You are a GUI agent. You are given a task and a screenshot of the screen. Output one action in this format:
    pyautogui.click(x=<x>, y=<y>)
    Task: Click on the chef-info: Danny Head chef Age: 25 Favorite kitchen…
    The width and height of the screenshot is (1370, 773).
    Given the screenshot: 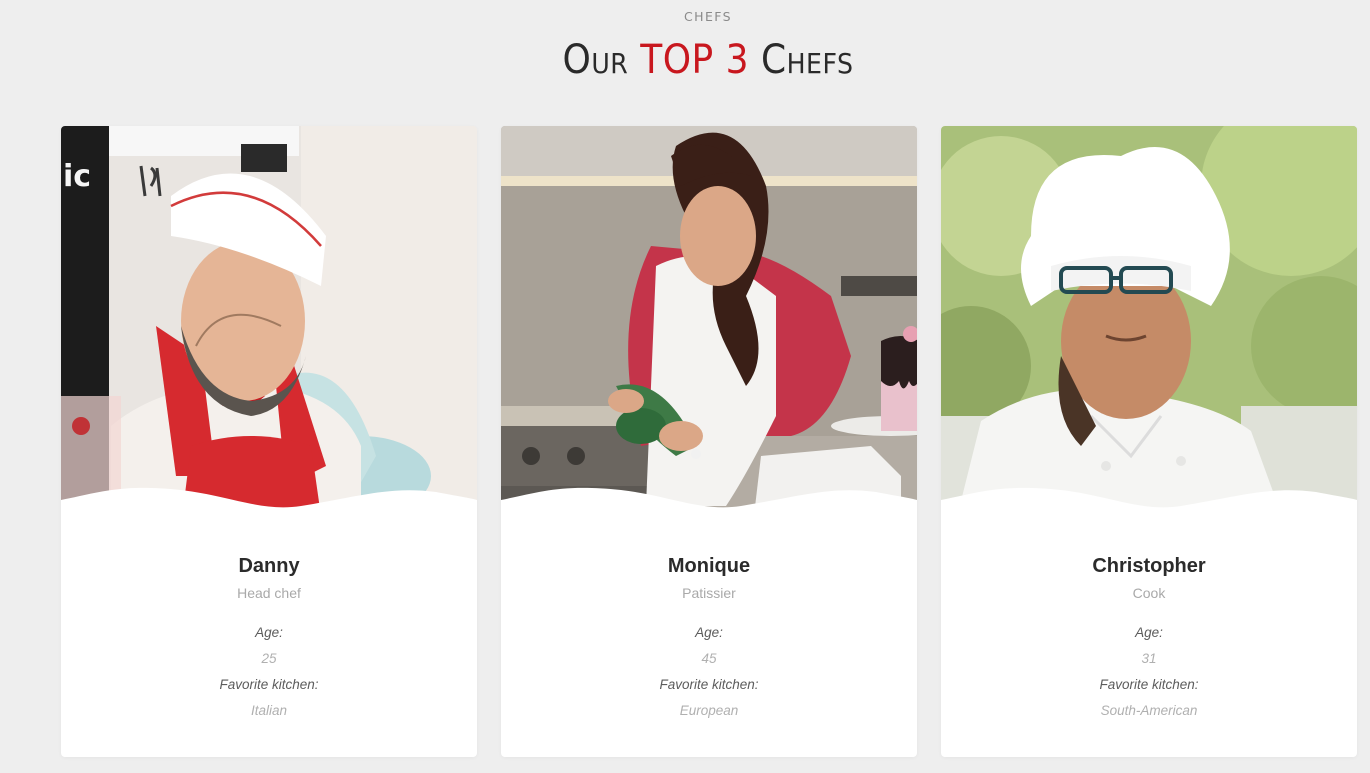 What is the action you would take?
    pyautogui.click(x=269, y=635)
    